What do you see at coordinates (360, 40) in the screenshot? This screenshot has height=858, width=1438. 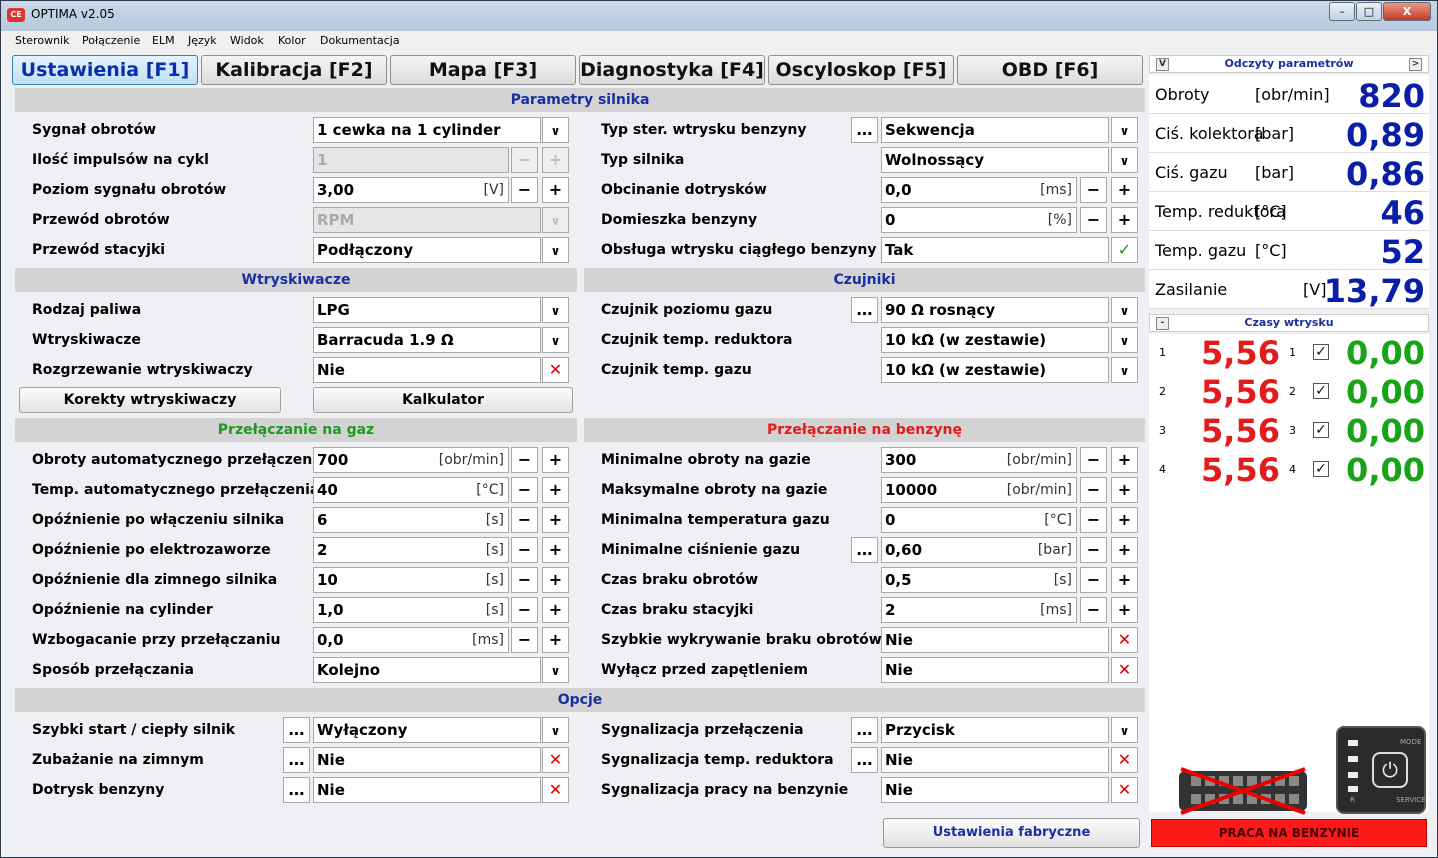 I see `menu-dokumentacja: Dokumentacja` at bounding box center [360, 40].